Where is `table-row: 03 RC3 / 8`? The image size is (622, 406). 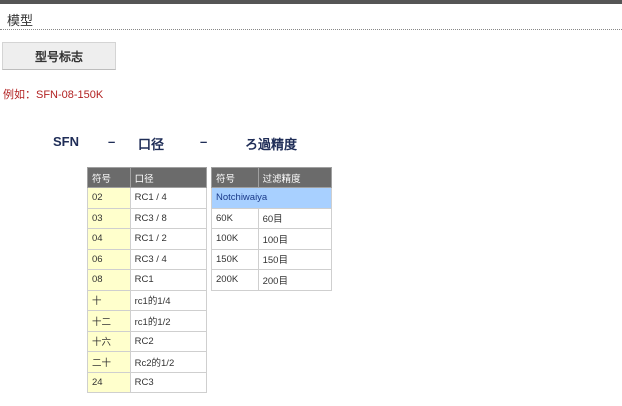 table-row: 03 RC3 / 8 is located at coordinates (147, 218).